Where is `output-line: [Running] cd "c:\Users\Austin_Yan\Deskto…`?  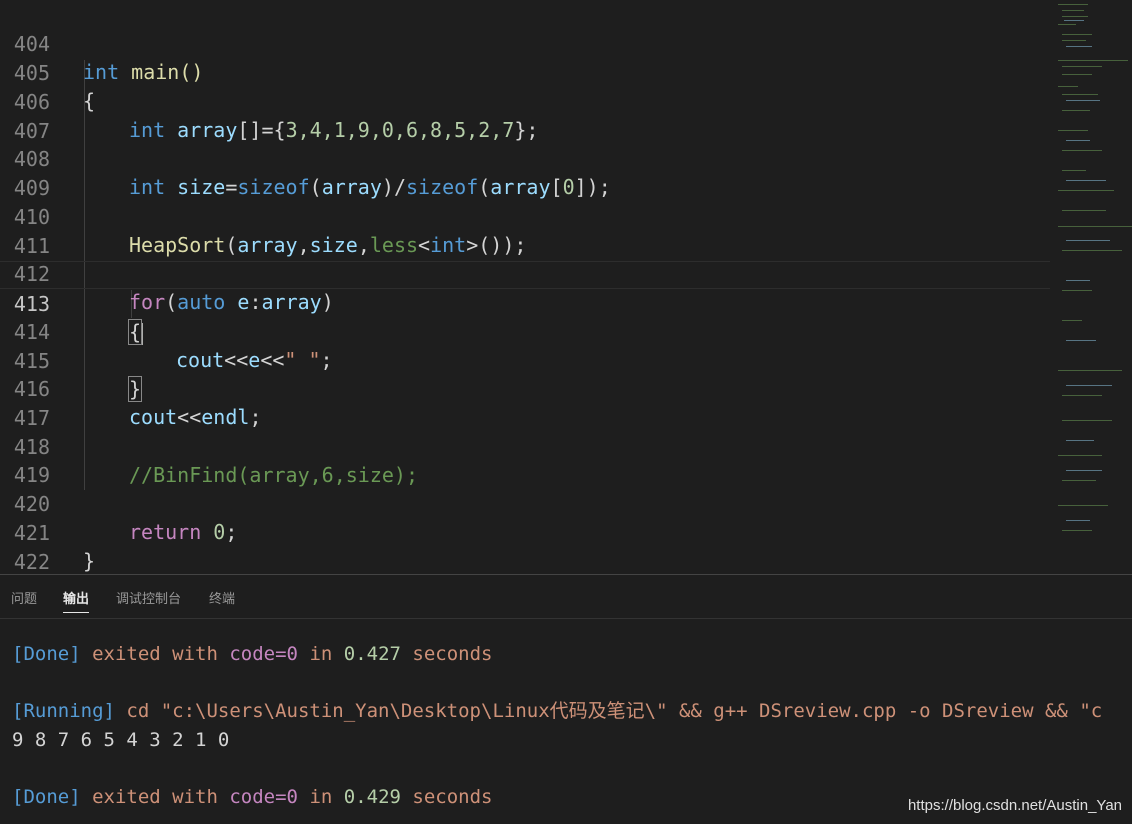
output-line: [Running] cd "c:\Users\Austin_Yan\Deskto… is located at coordinates (557, 711).